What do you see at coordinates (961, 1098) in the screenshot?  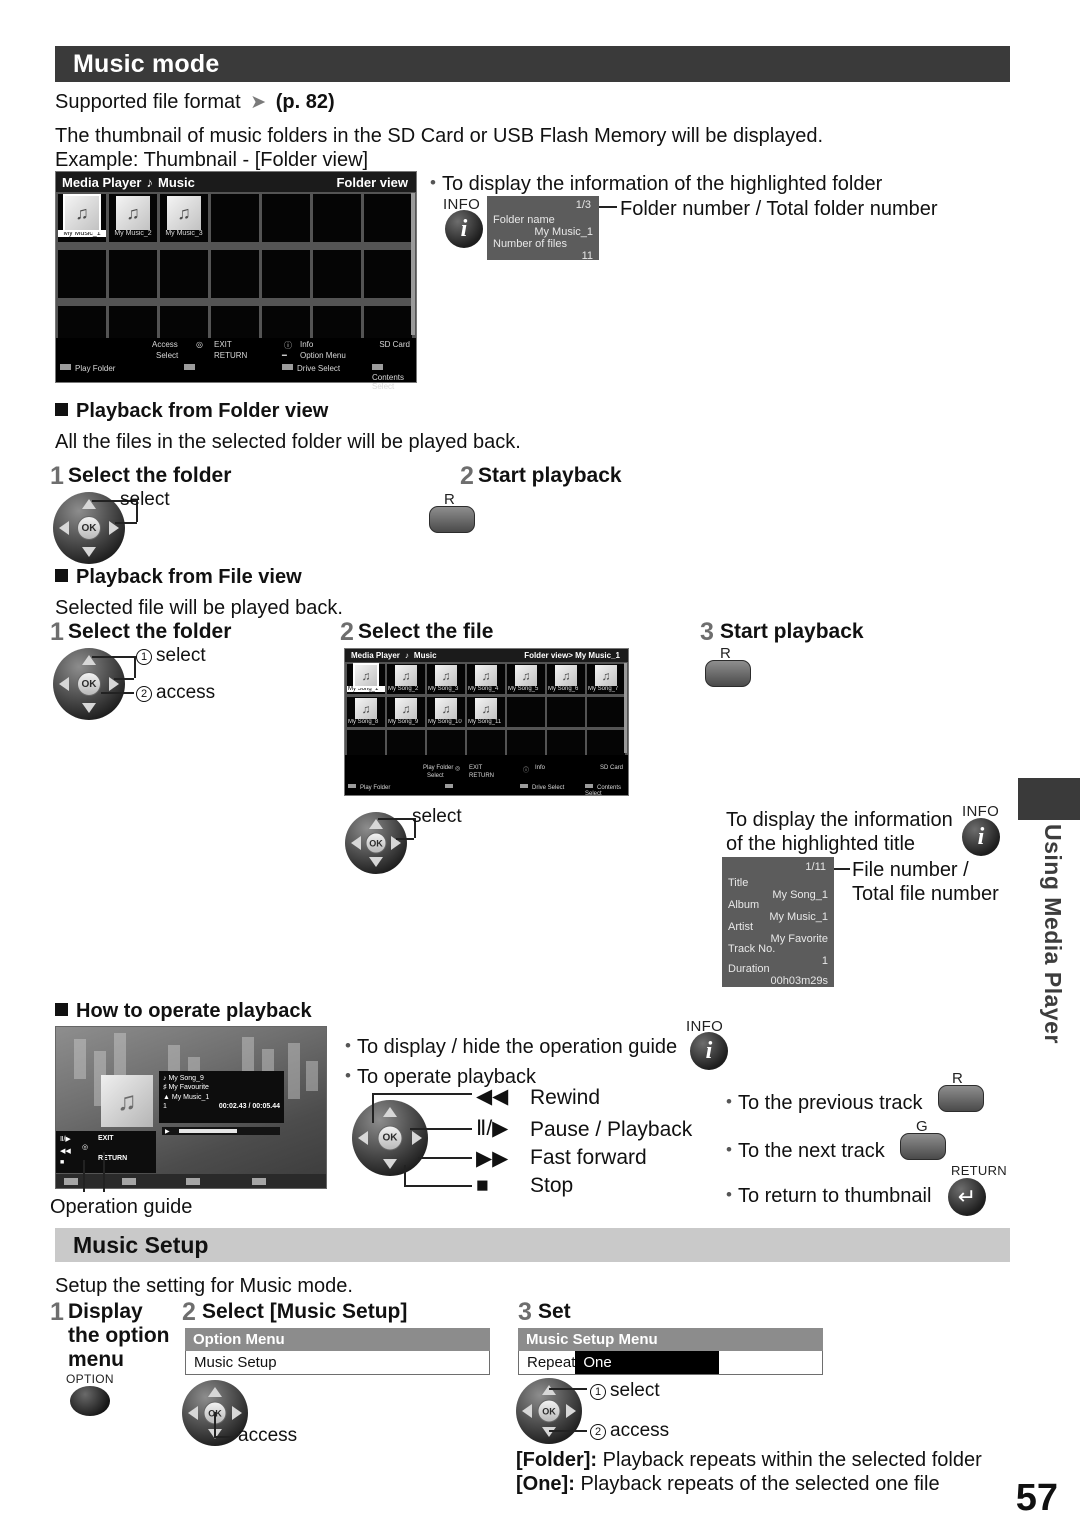 I see `previous-track-button` at bounding box center [961, 1098].